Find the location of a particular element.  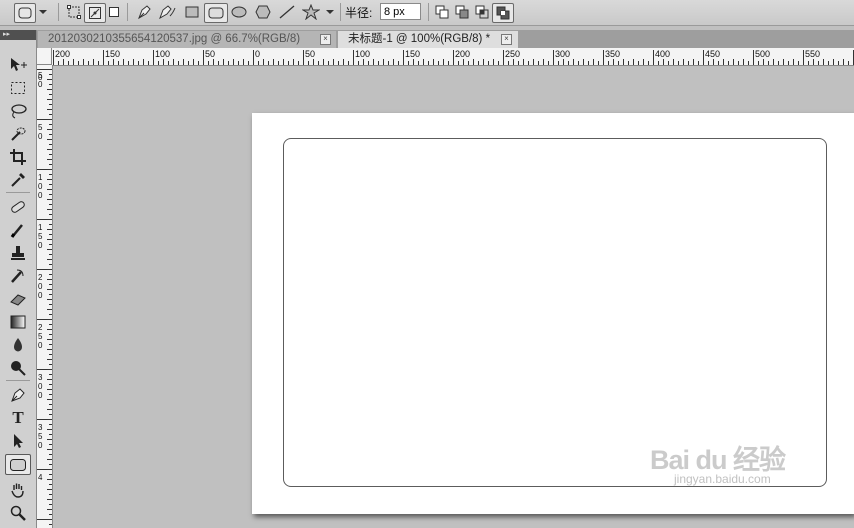

exclude-overlapping-areas-button is located at coordinates (503, 13).